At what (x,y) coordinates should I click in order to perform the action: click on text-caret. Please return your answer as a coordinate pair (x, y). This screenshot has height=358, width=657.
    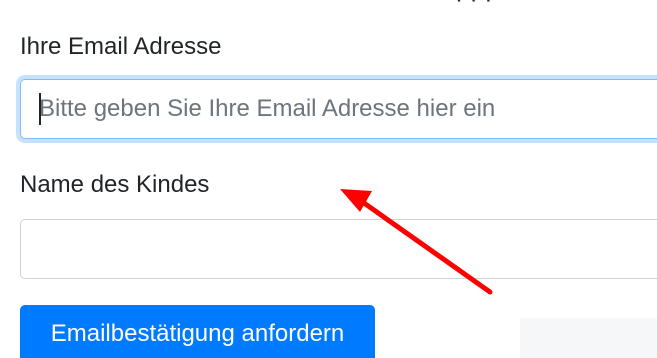
    Looking at the image, I should click on (40, 109).